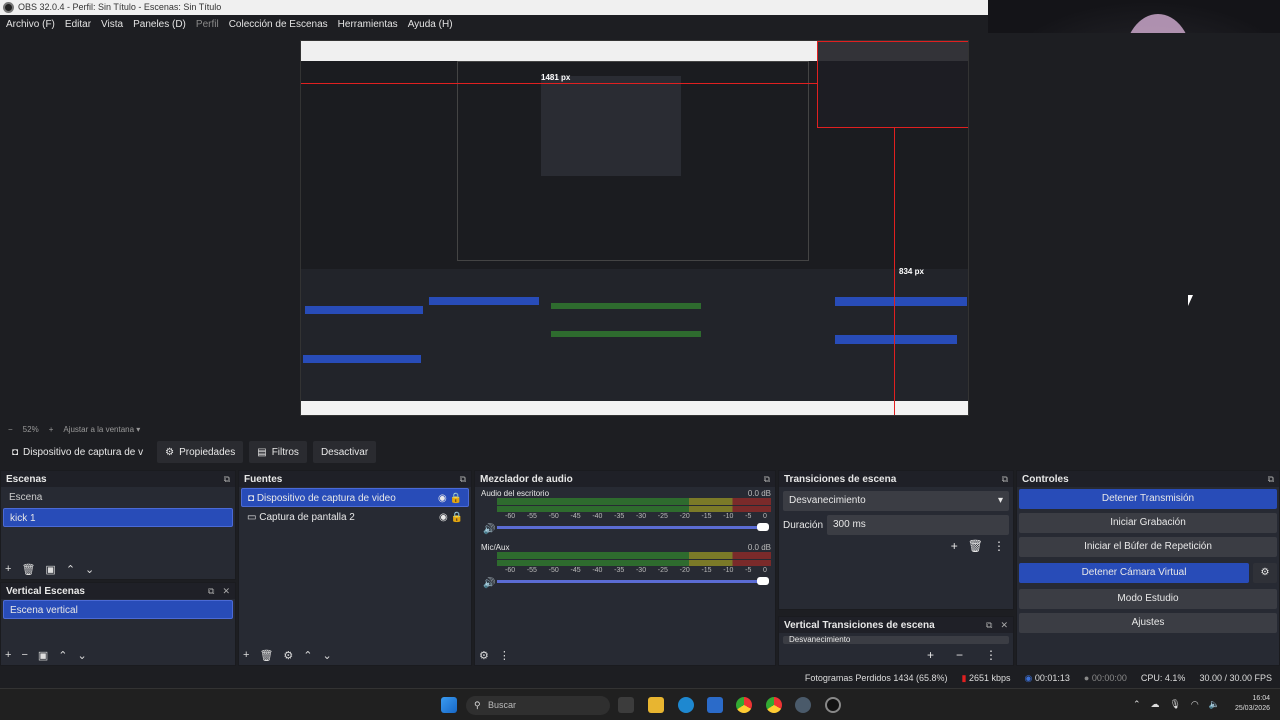 This screenshot has width=1280, height=720. What do you see at coordinates (1137, 704) in the screenshot?
I see `tray-chevron-up-icon: ⌃` at bounding box center [1137, 704].